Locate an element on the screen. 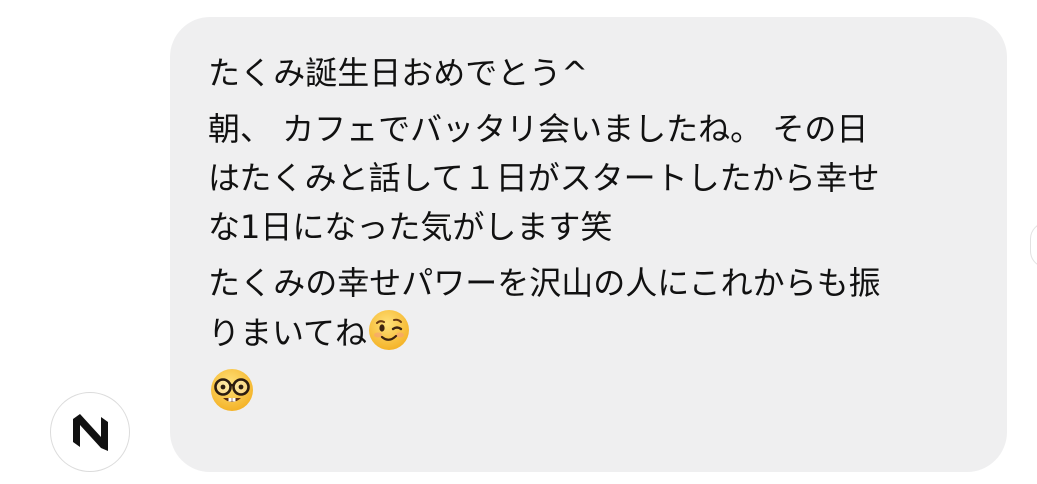  emoji-line is located at coordinates (591, 392).